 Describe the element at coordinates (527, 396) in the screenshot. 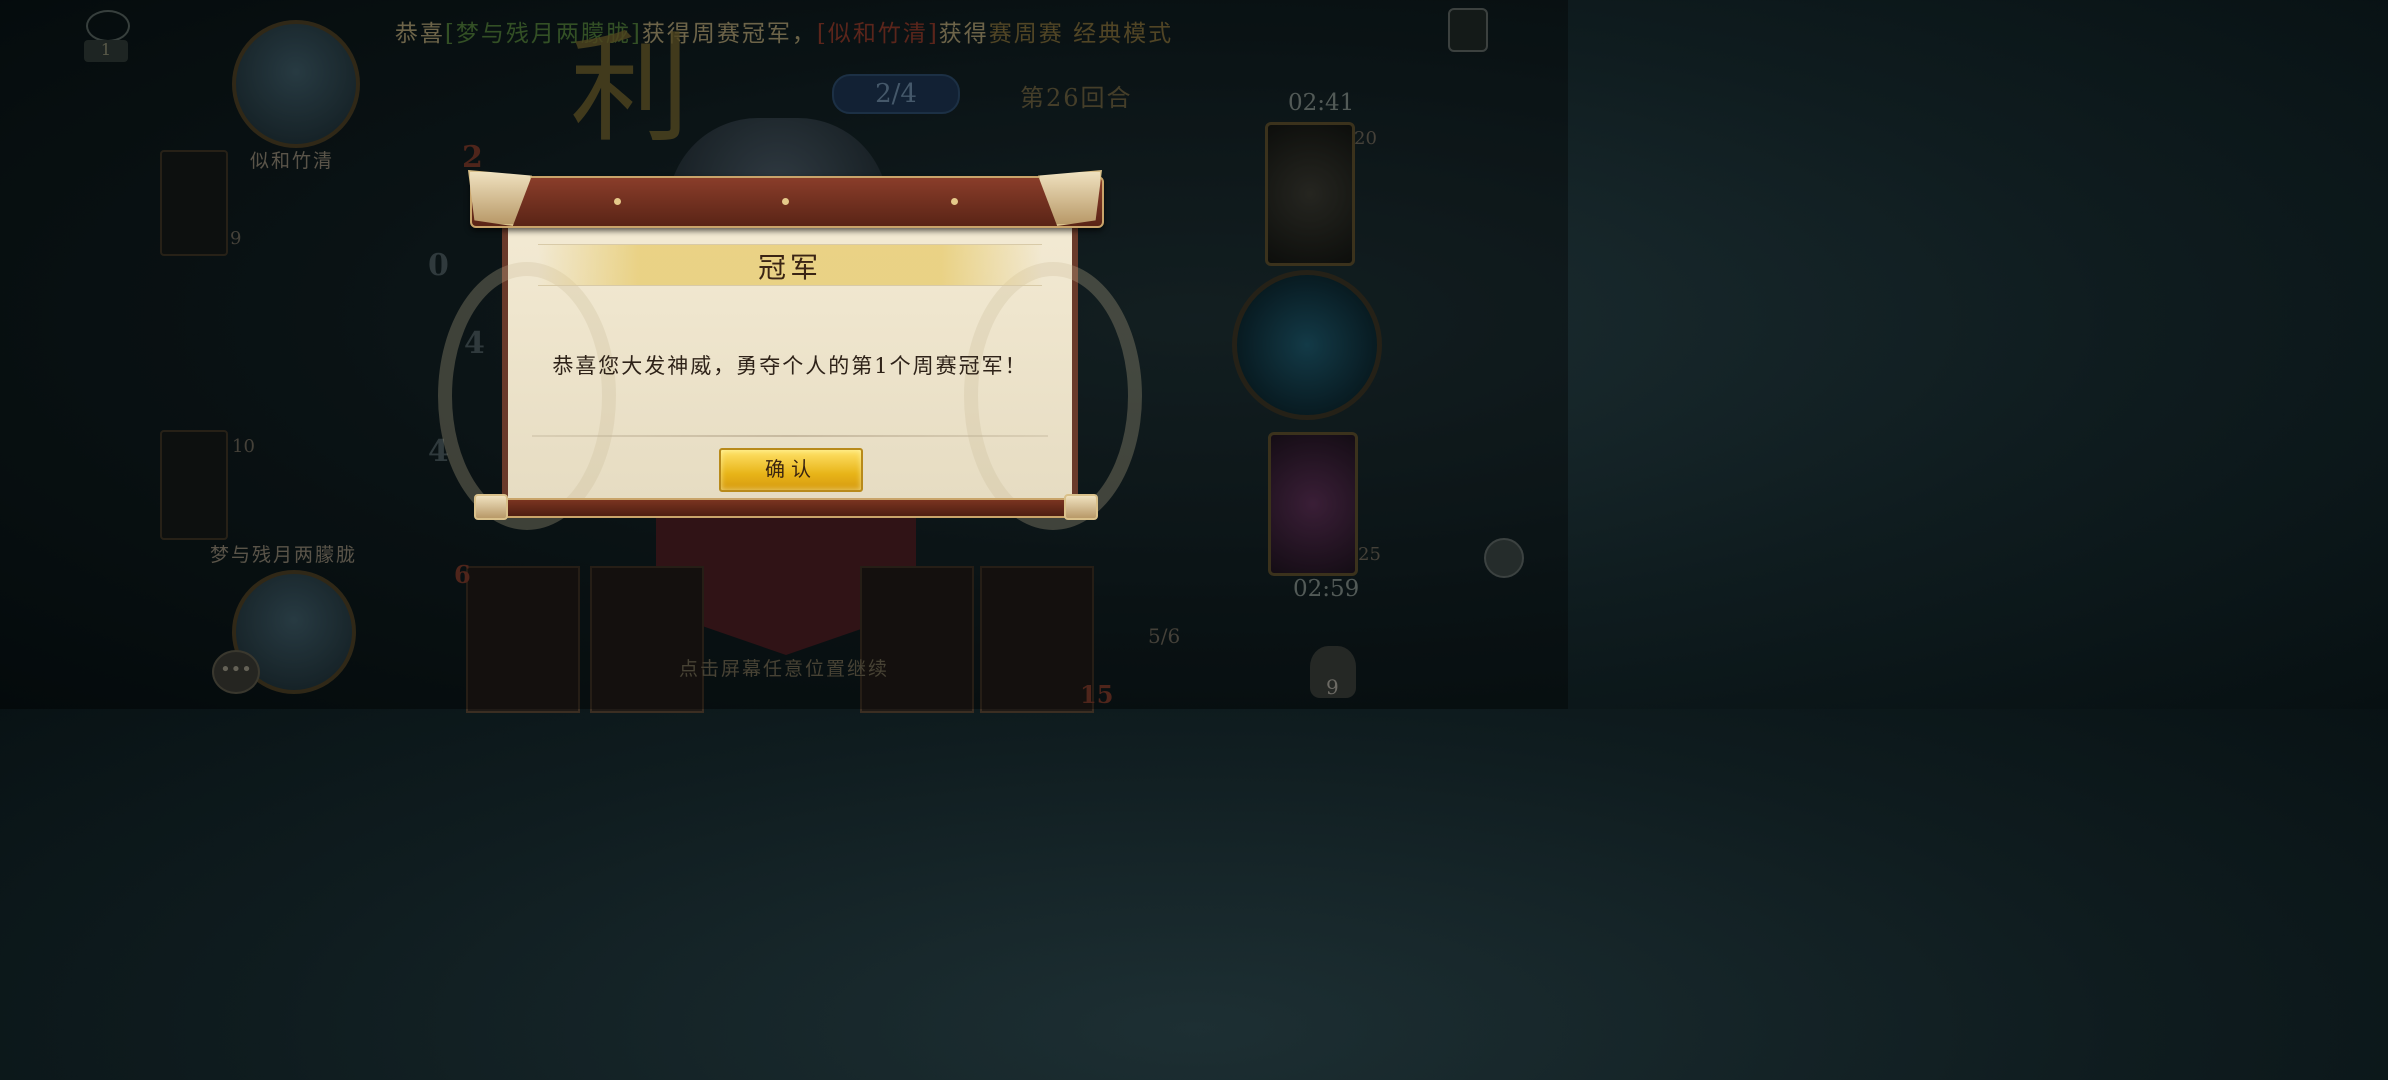

I see `dialog-cloud-decoration-left` at that location.